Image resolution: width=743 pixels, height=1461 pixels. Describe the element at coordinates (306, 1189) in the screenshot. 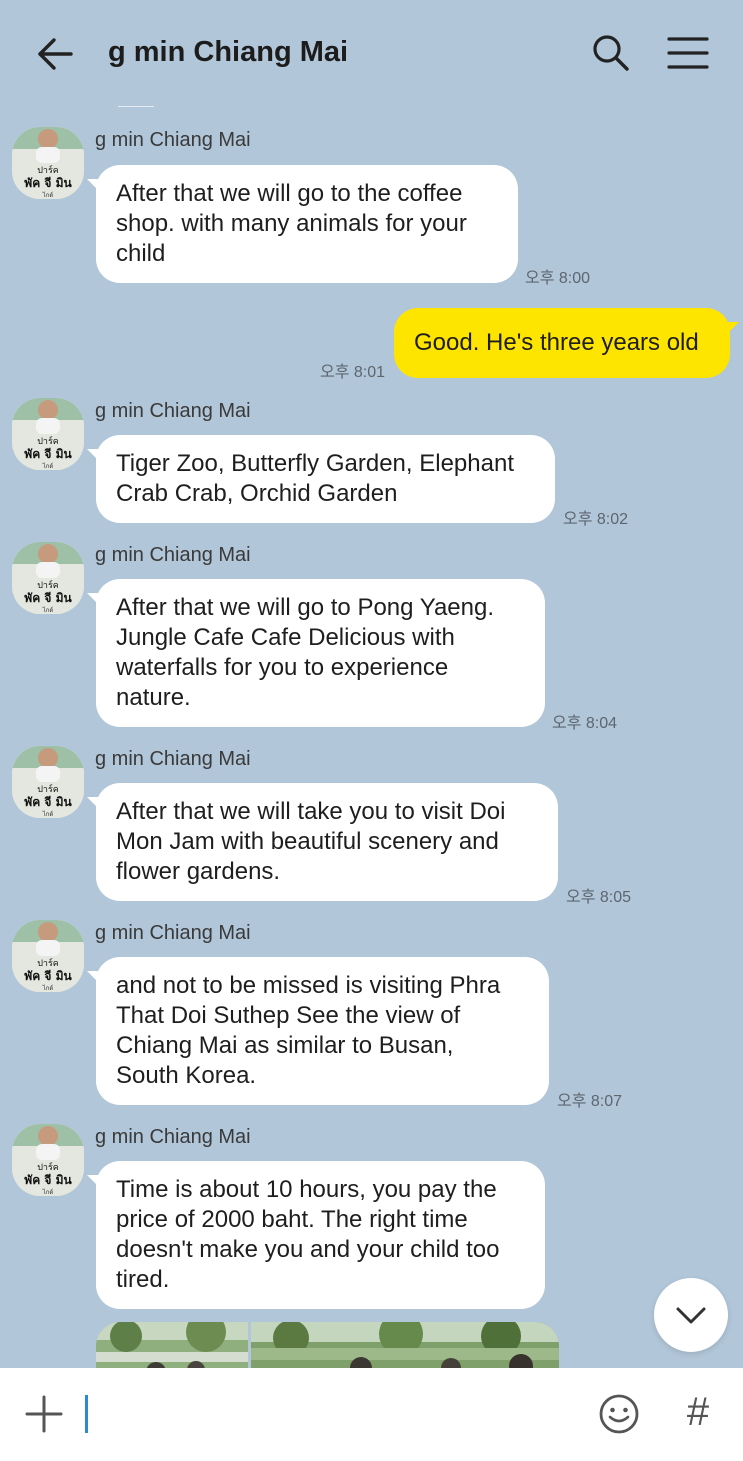

I see `message-line: Time is about 10 hours, you pay the` at that location.